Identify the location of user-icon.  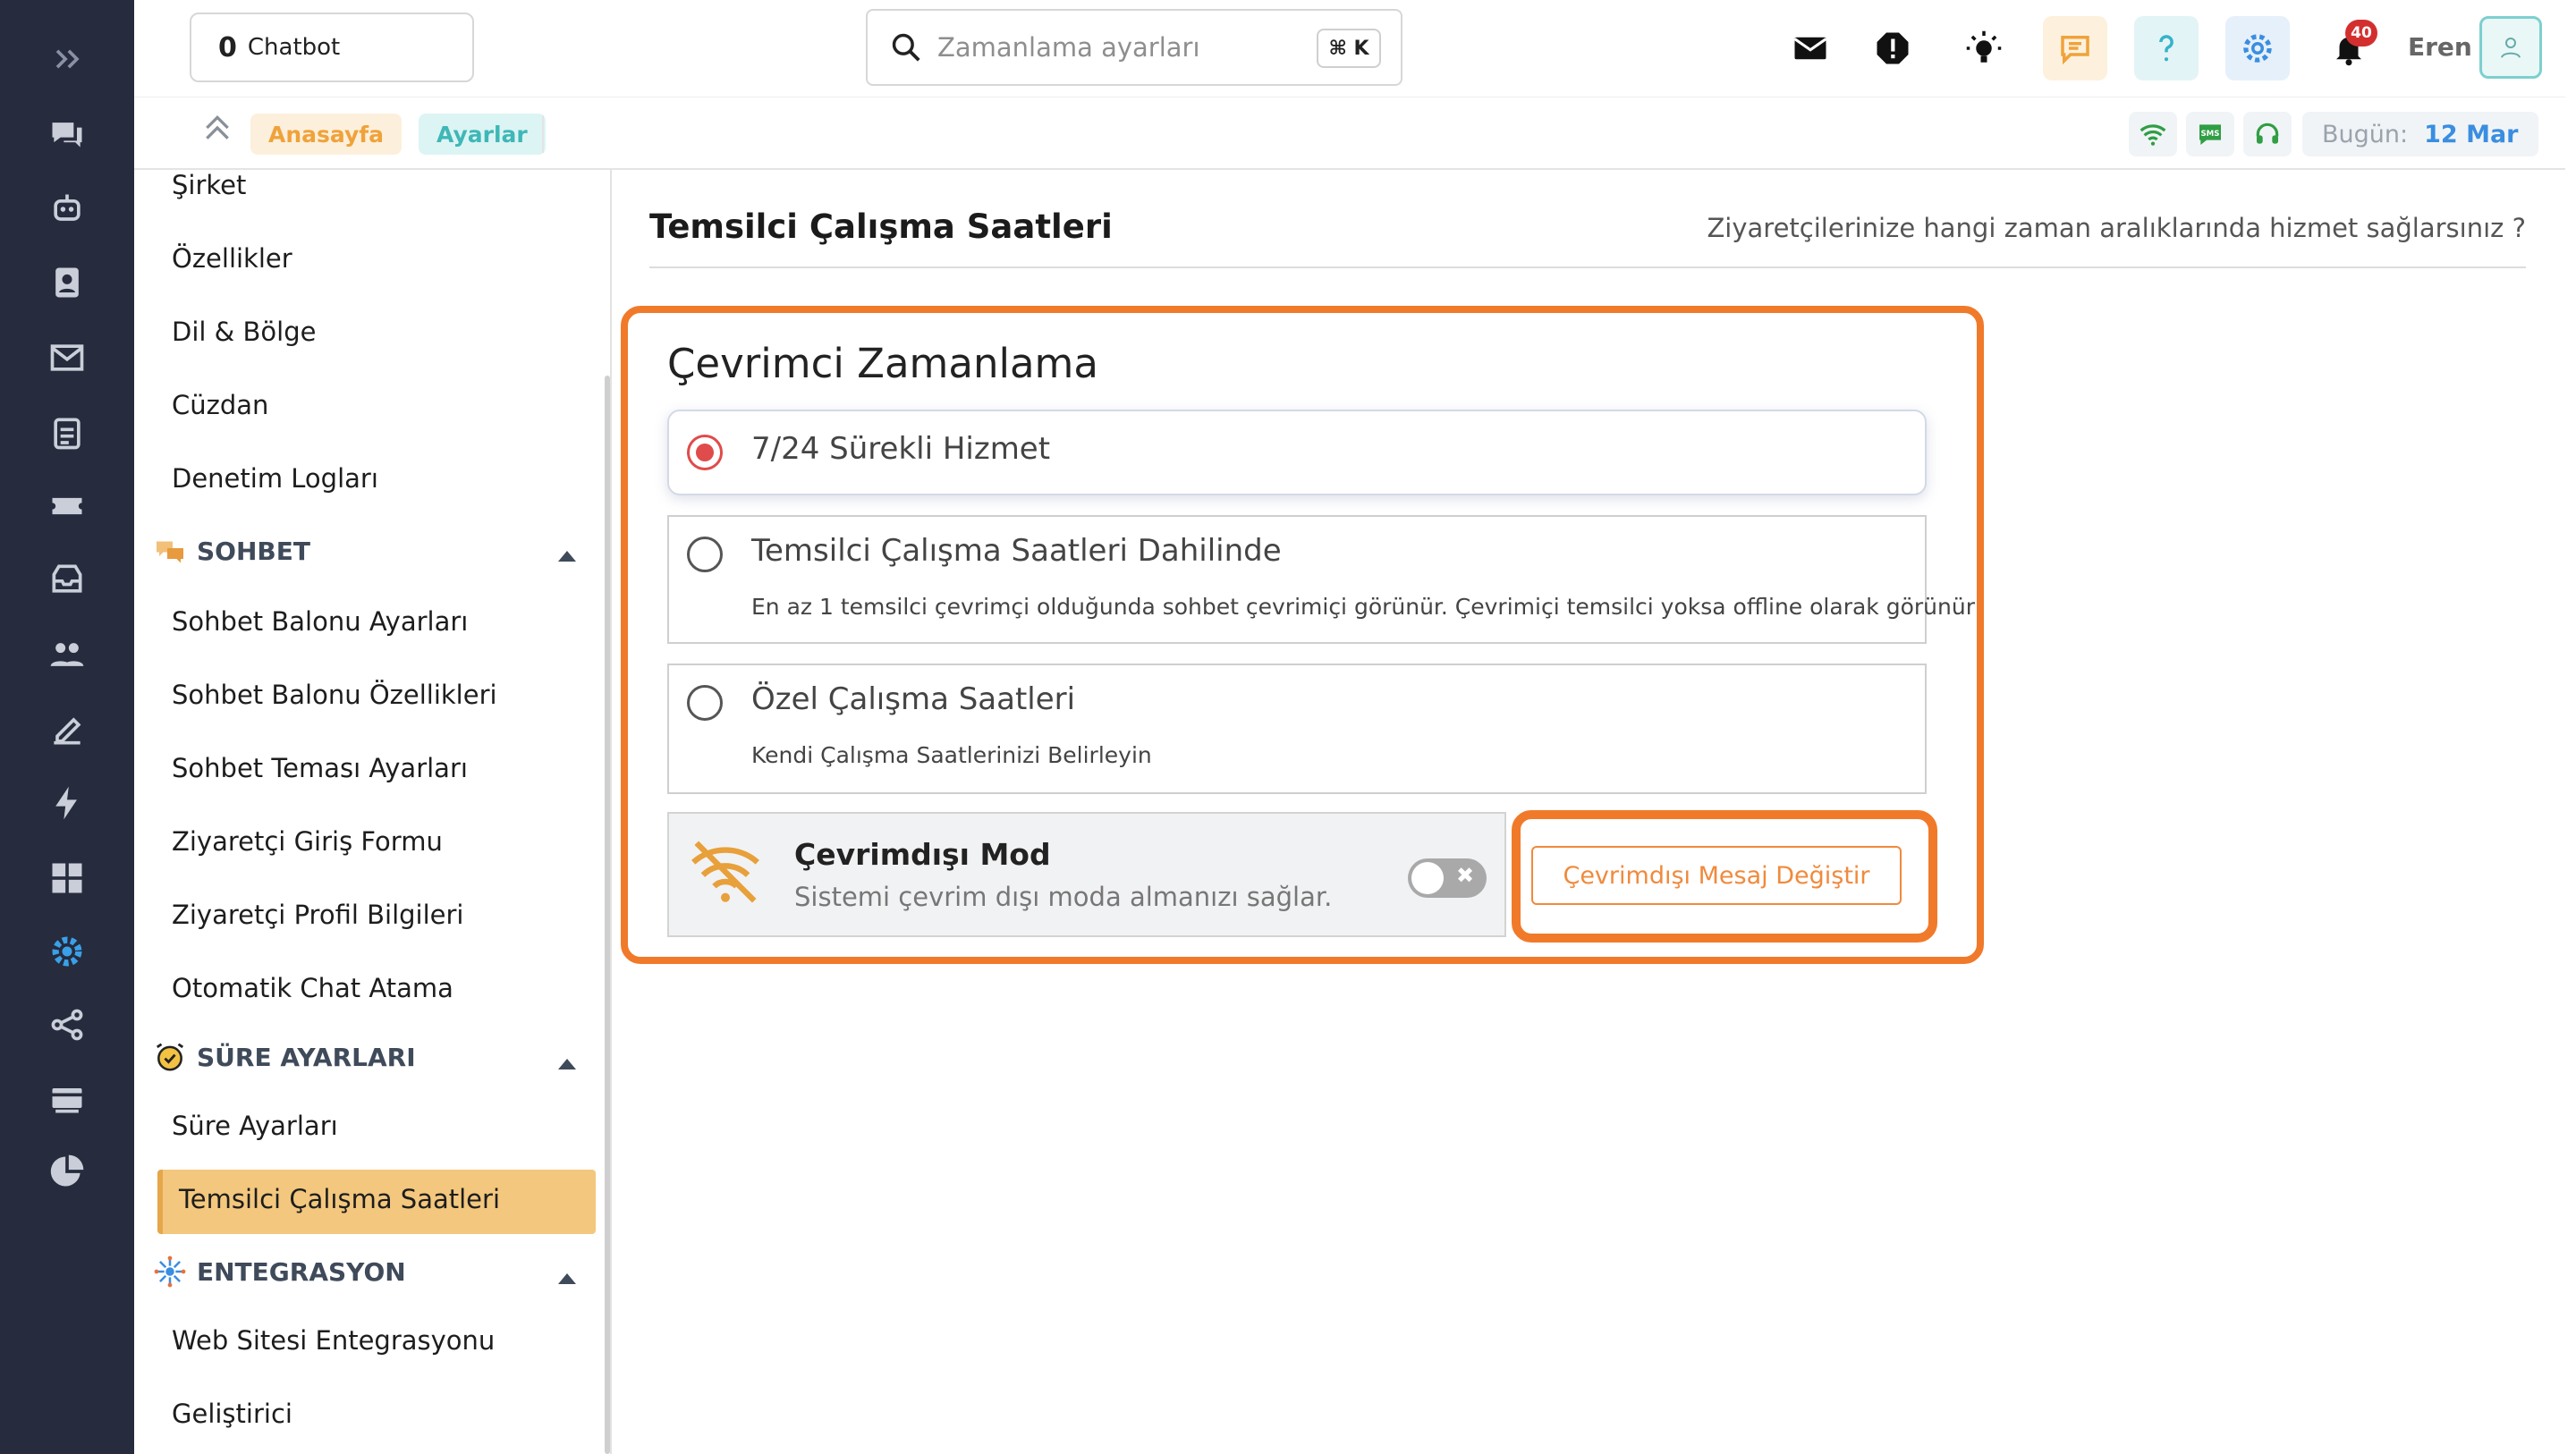
(2511, 48).